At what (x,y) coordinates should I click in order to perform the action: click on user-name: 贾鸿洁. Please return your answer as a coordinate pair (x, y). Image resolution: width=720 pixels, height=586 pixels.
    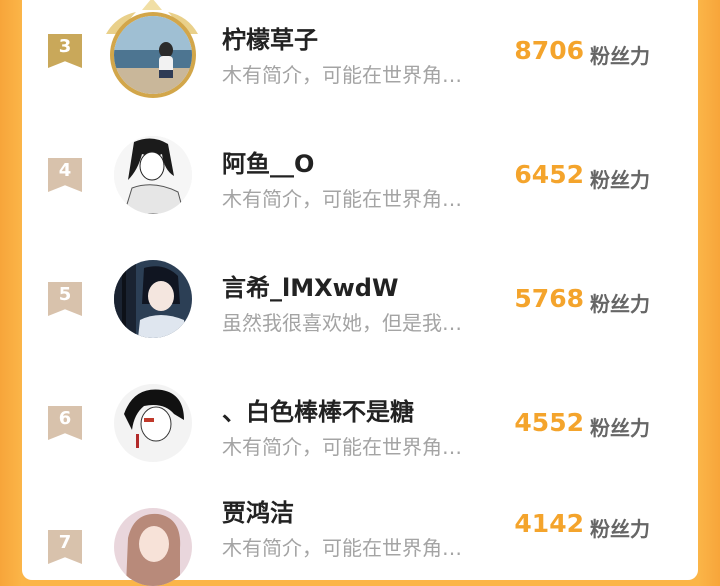
    Looking at the image, I should click on (258, 510).